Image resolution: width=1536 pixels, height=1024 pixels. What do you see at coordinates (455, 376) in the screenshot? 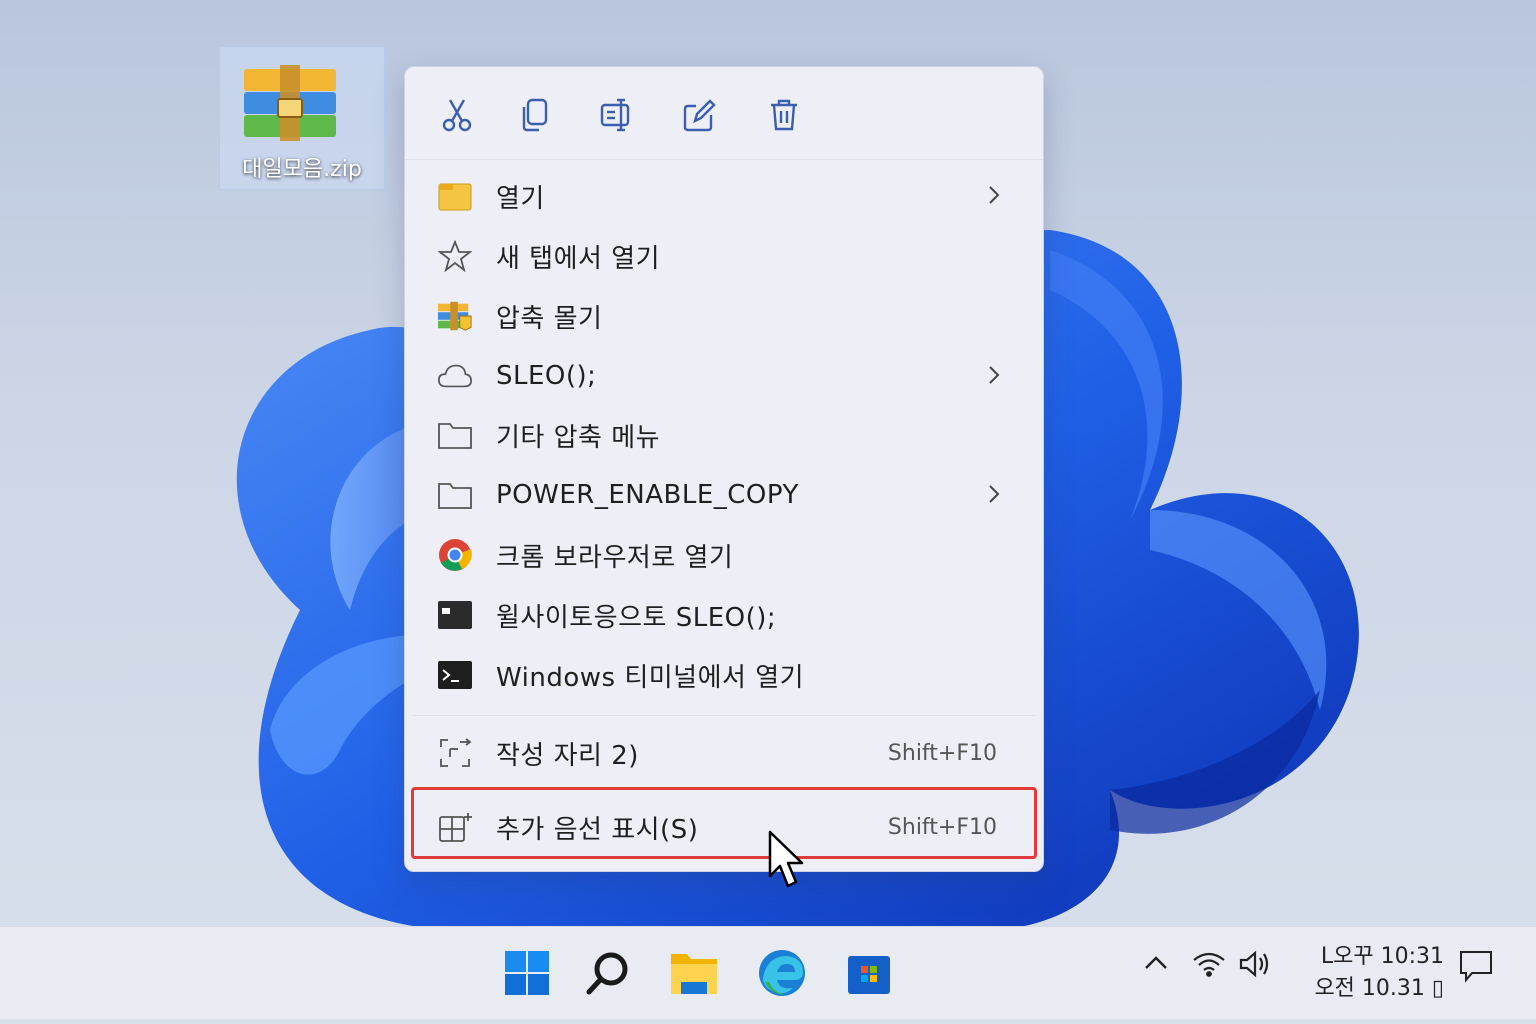
I see `cloud-icon` at bounding box center [455, 376].